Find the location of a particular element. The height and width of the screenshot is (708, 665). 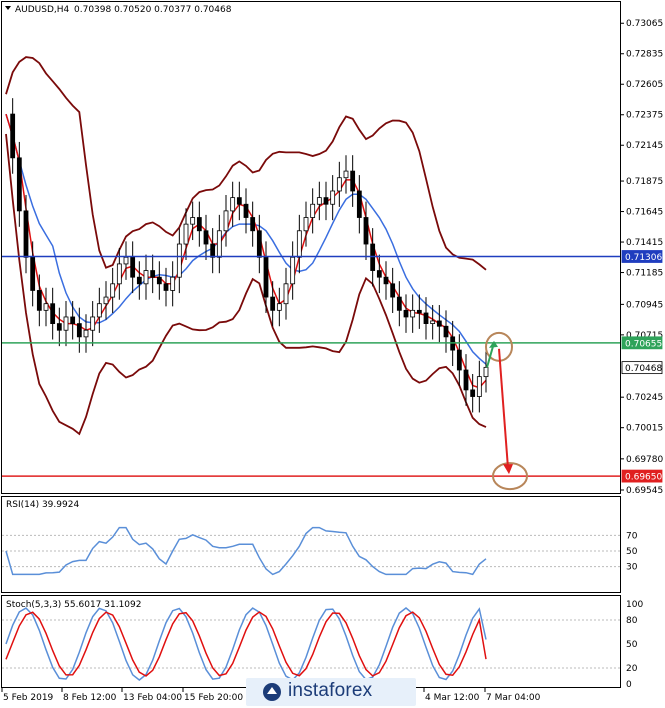

stoch-level-label: 0 is located at coordinates (629, 685).